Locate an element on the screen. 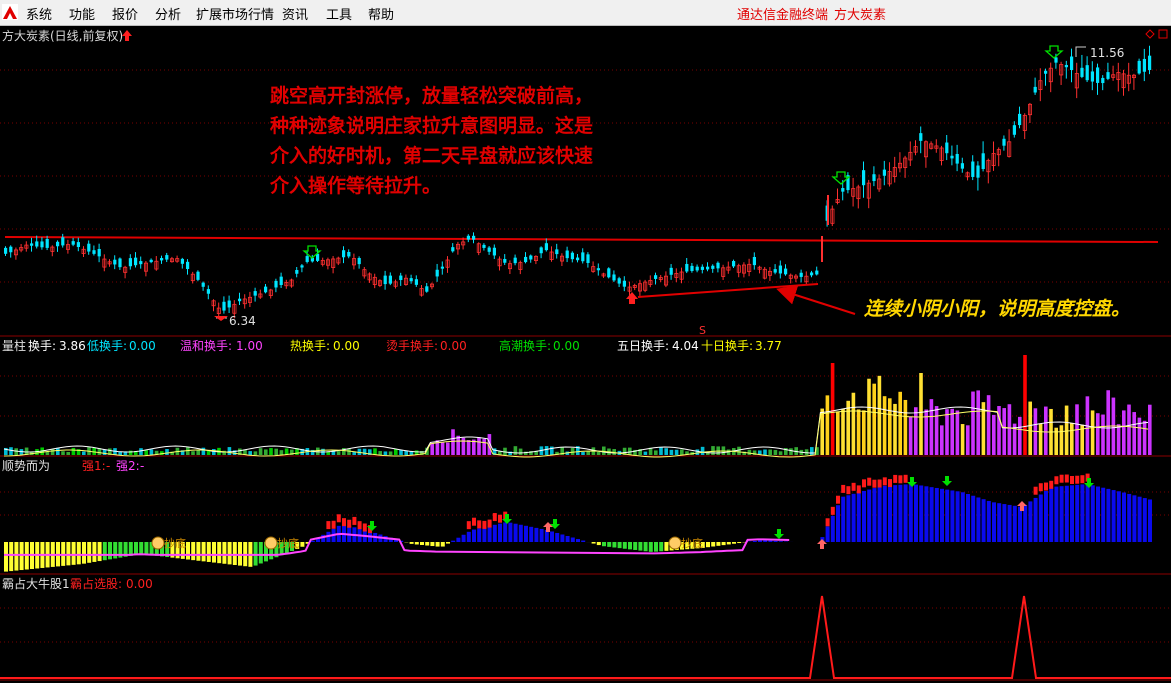  menu-item-quotes: 报价 is located at coordinates (125, 13).